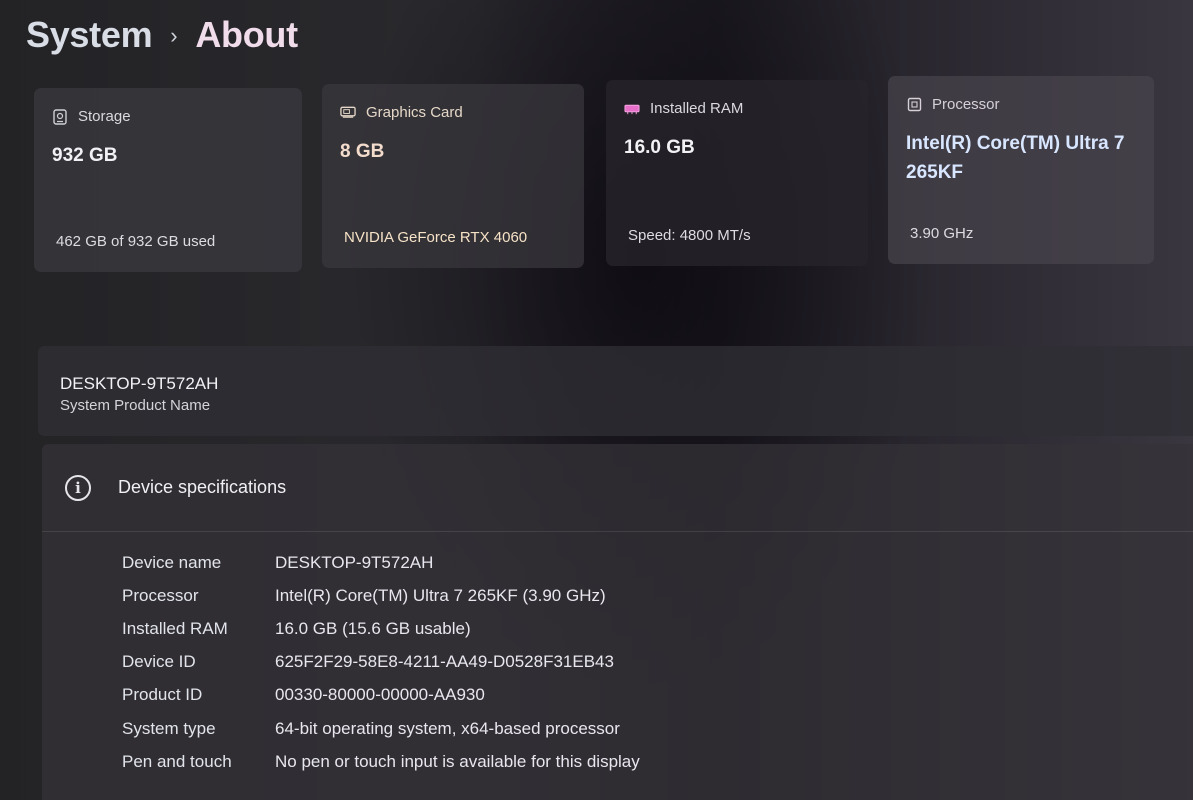 This screenshot has height=800, width=1193. Describe the element at coordinates (632, 109) in the screenshot. I see `ram-icon` at that location.